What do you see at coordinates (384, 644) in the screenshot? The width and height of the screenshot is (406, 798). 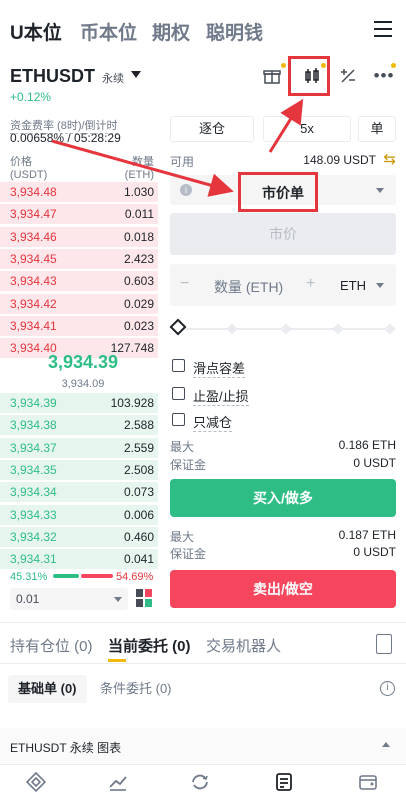 I see `order-history-icon` at bounding box center [384, 644].